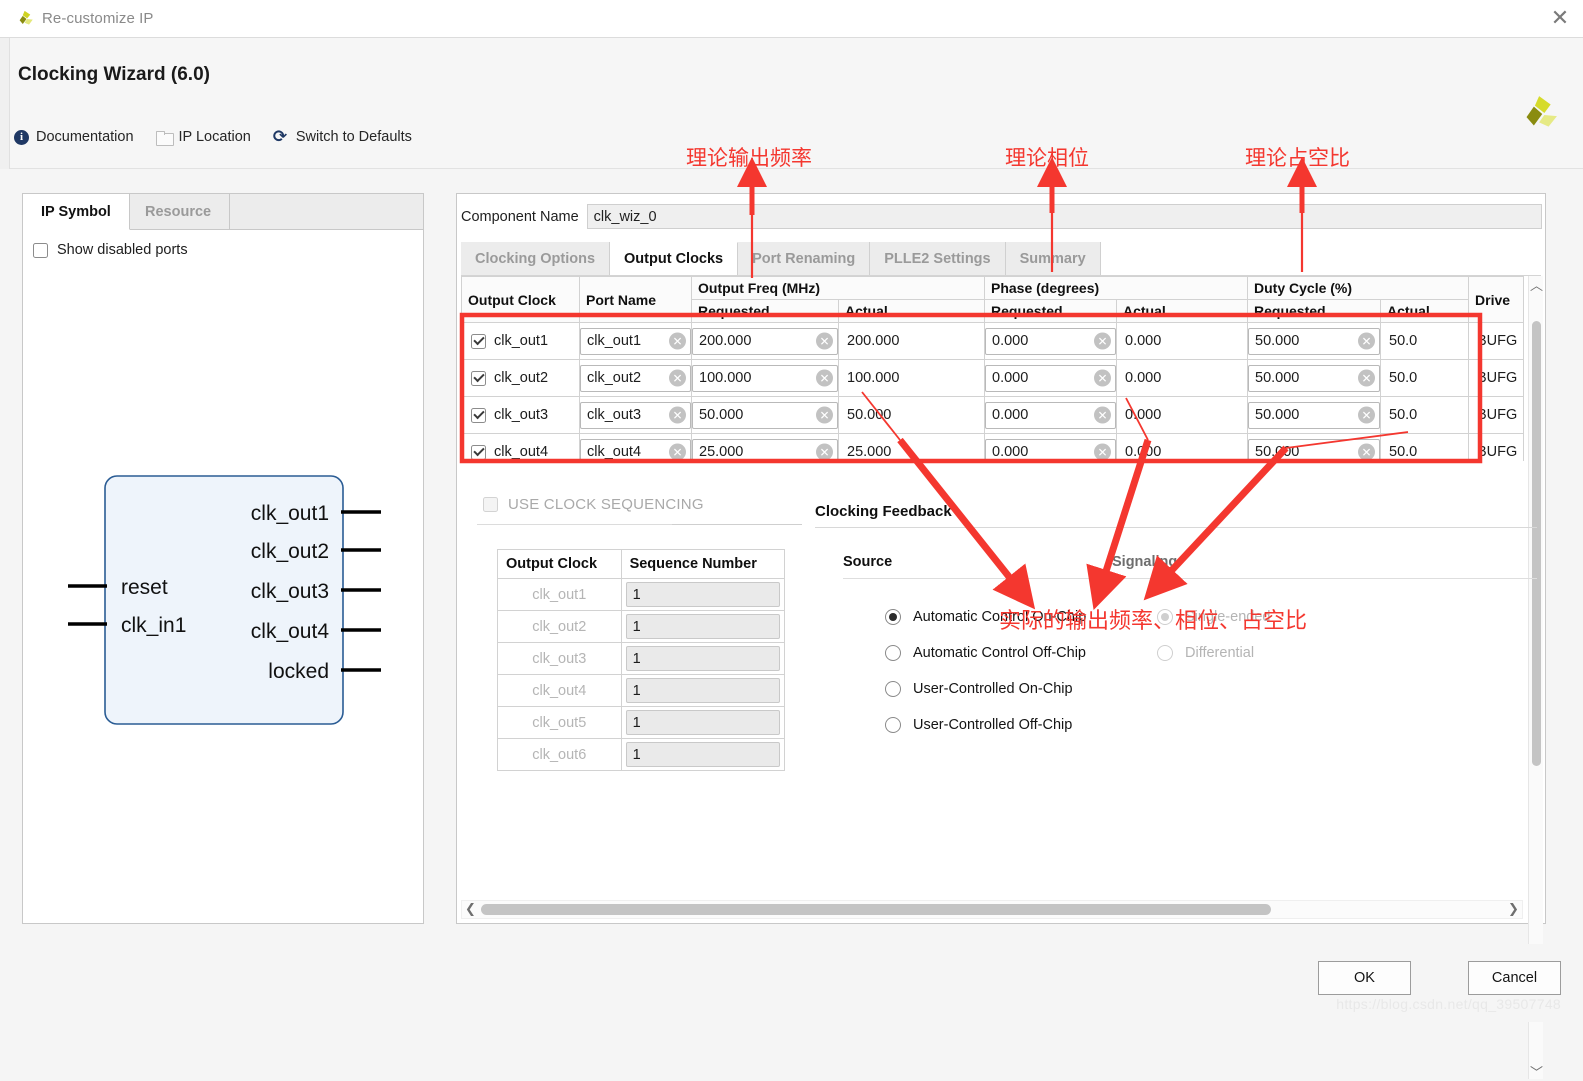 This screenshot has width=1583, height=1081. What do you see at coordinates (536, 258) in the screenshot?
I see `tab-clocking-options: Clocking Options` at bounding box center [536, 258].